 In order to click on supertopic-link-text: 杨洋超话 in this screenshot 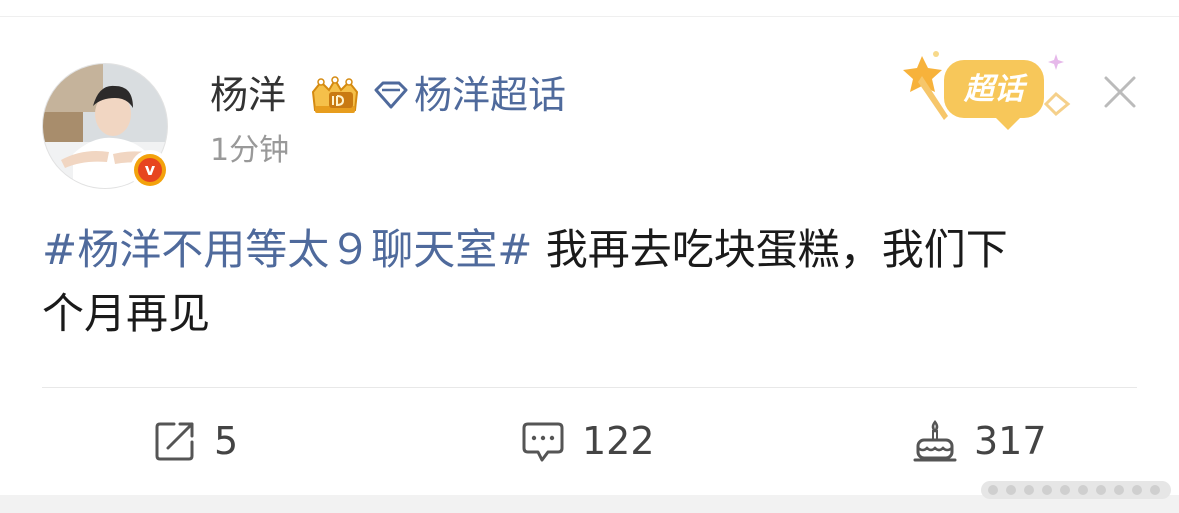, I will do `click(490, 95)`.